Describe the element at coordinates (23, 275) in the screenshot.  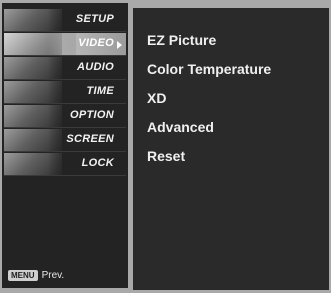
I see `menu-key-badge: MENU` at that location.